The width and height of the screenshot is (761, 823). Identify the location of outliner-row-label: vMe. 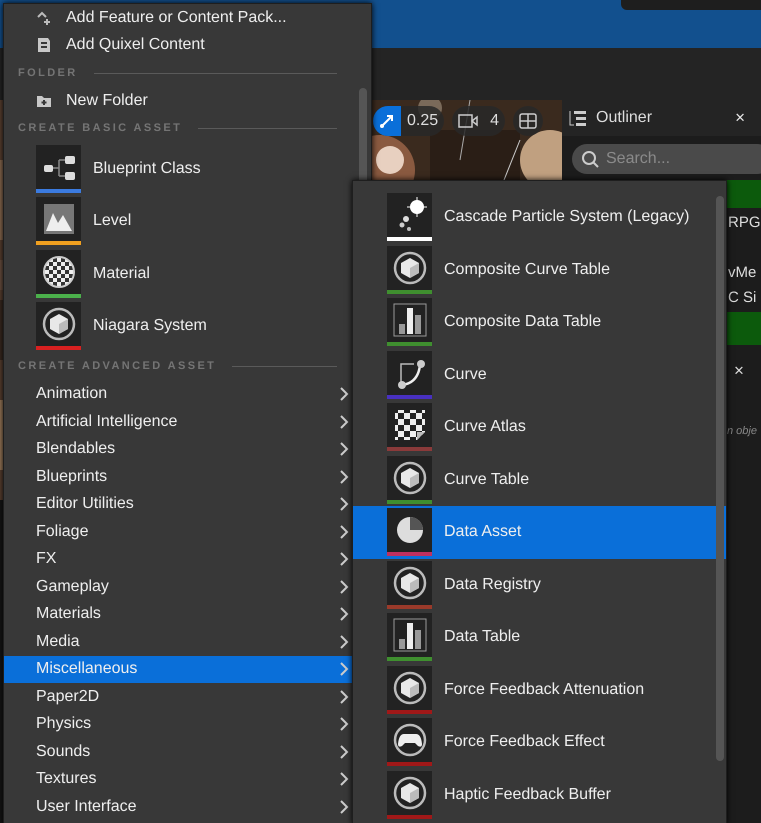
(742, 273).